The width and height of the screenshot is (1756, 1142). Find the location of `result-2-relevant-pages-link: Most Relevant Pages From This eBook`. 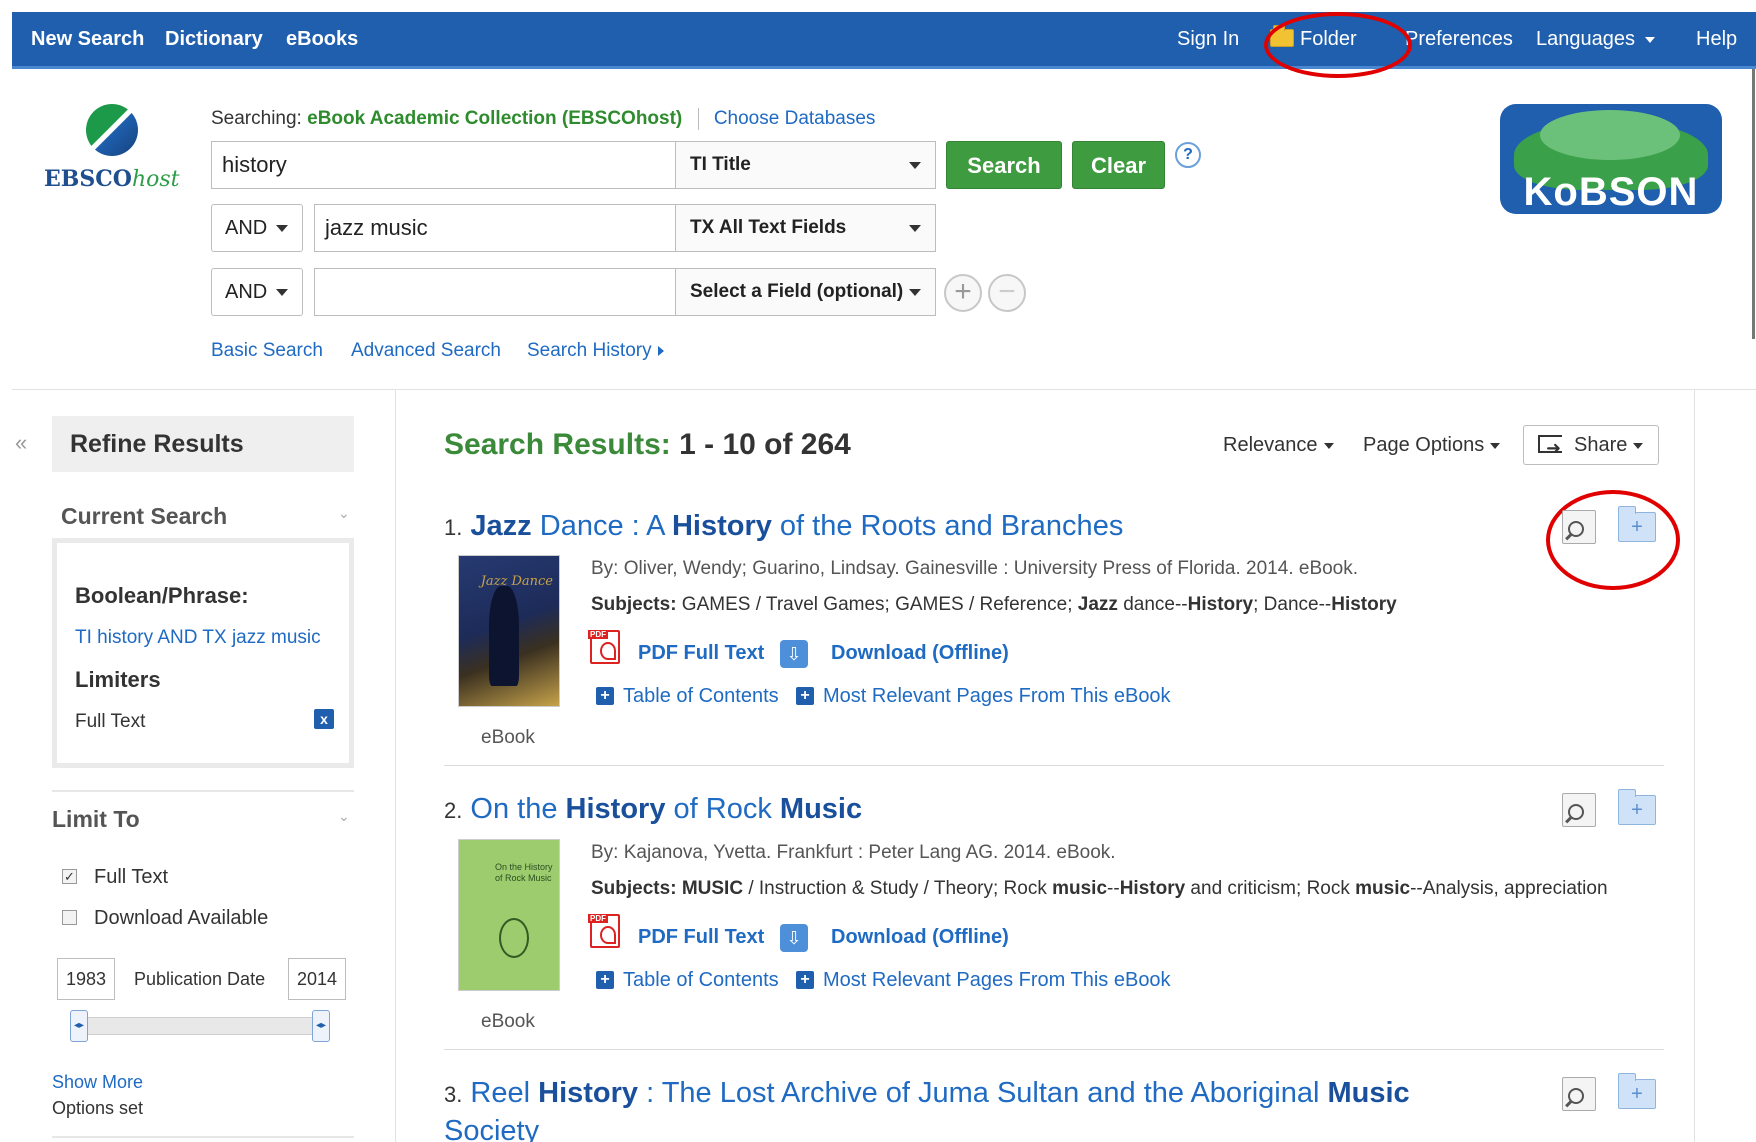

result-2-relevant-pages-link: Most Relevant Pages From This eBook is located at coordinates (997, 980).